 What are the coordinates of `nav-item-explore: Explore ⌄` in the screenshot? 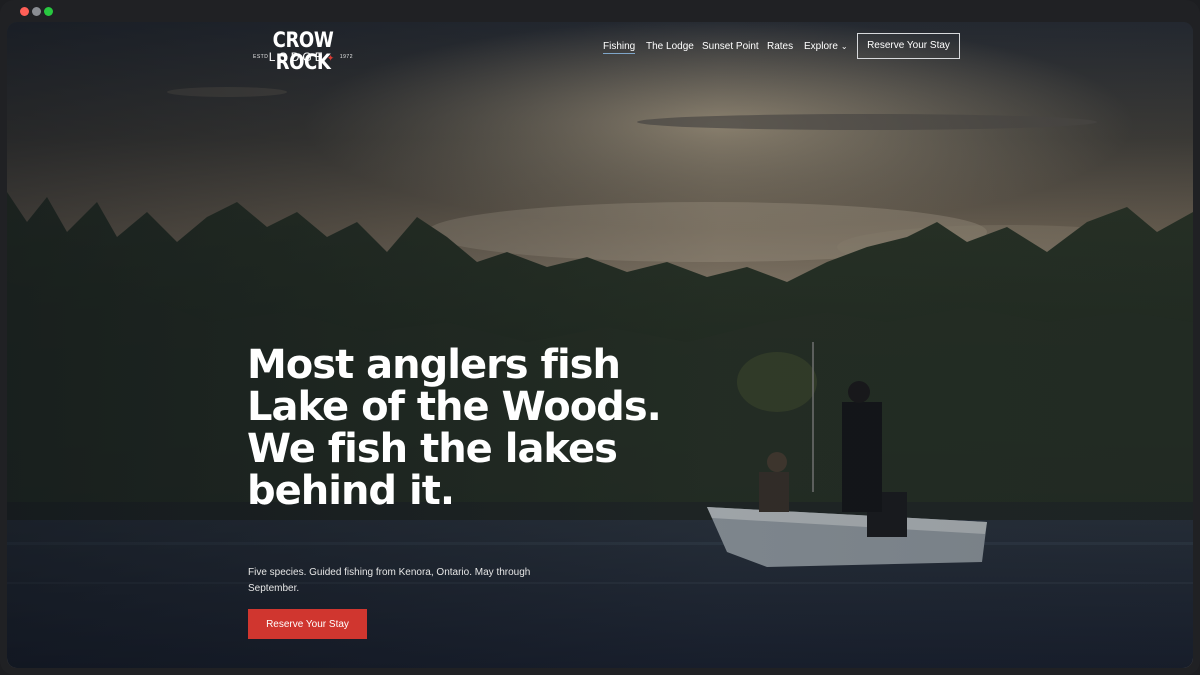 It's located at (826, 46).